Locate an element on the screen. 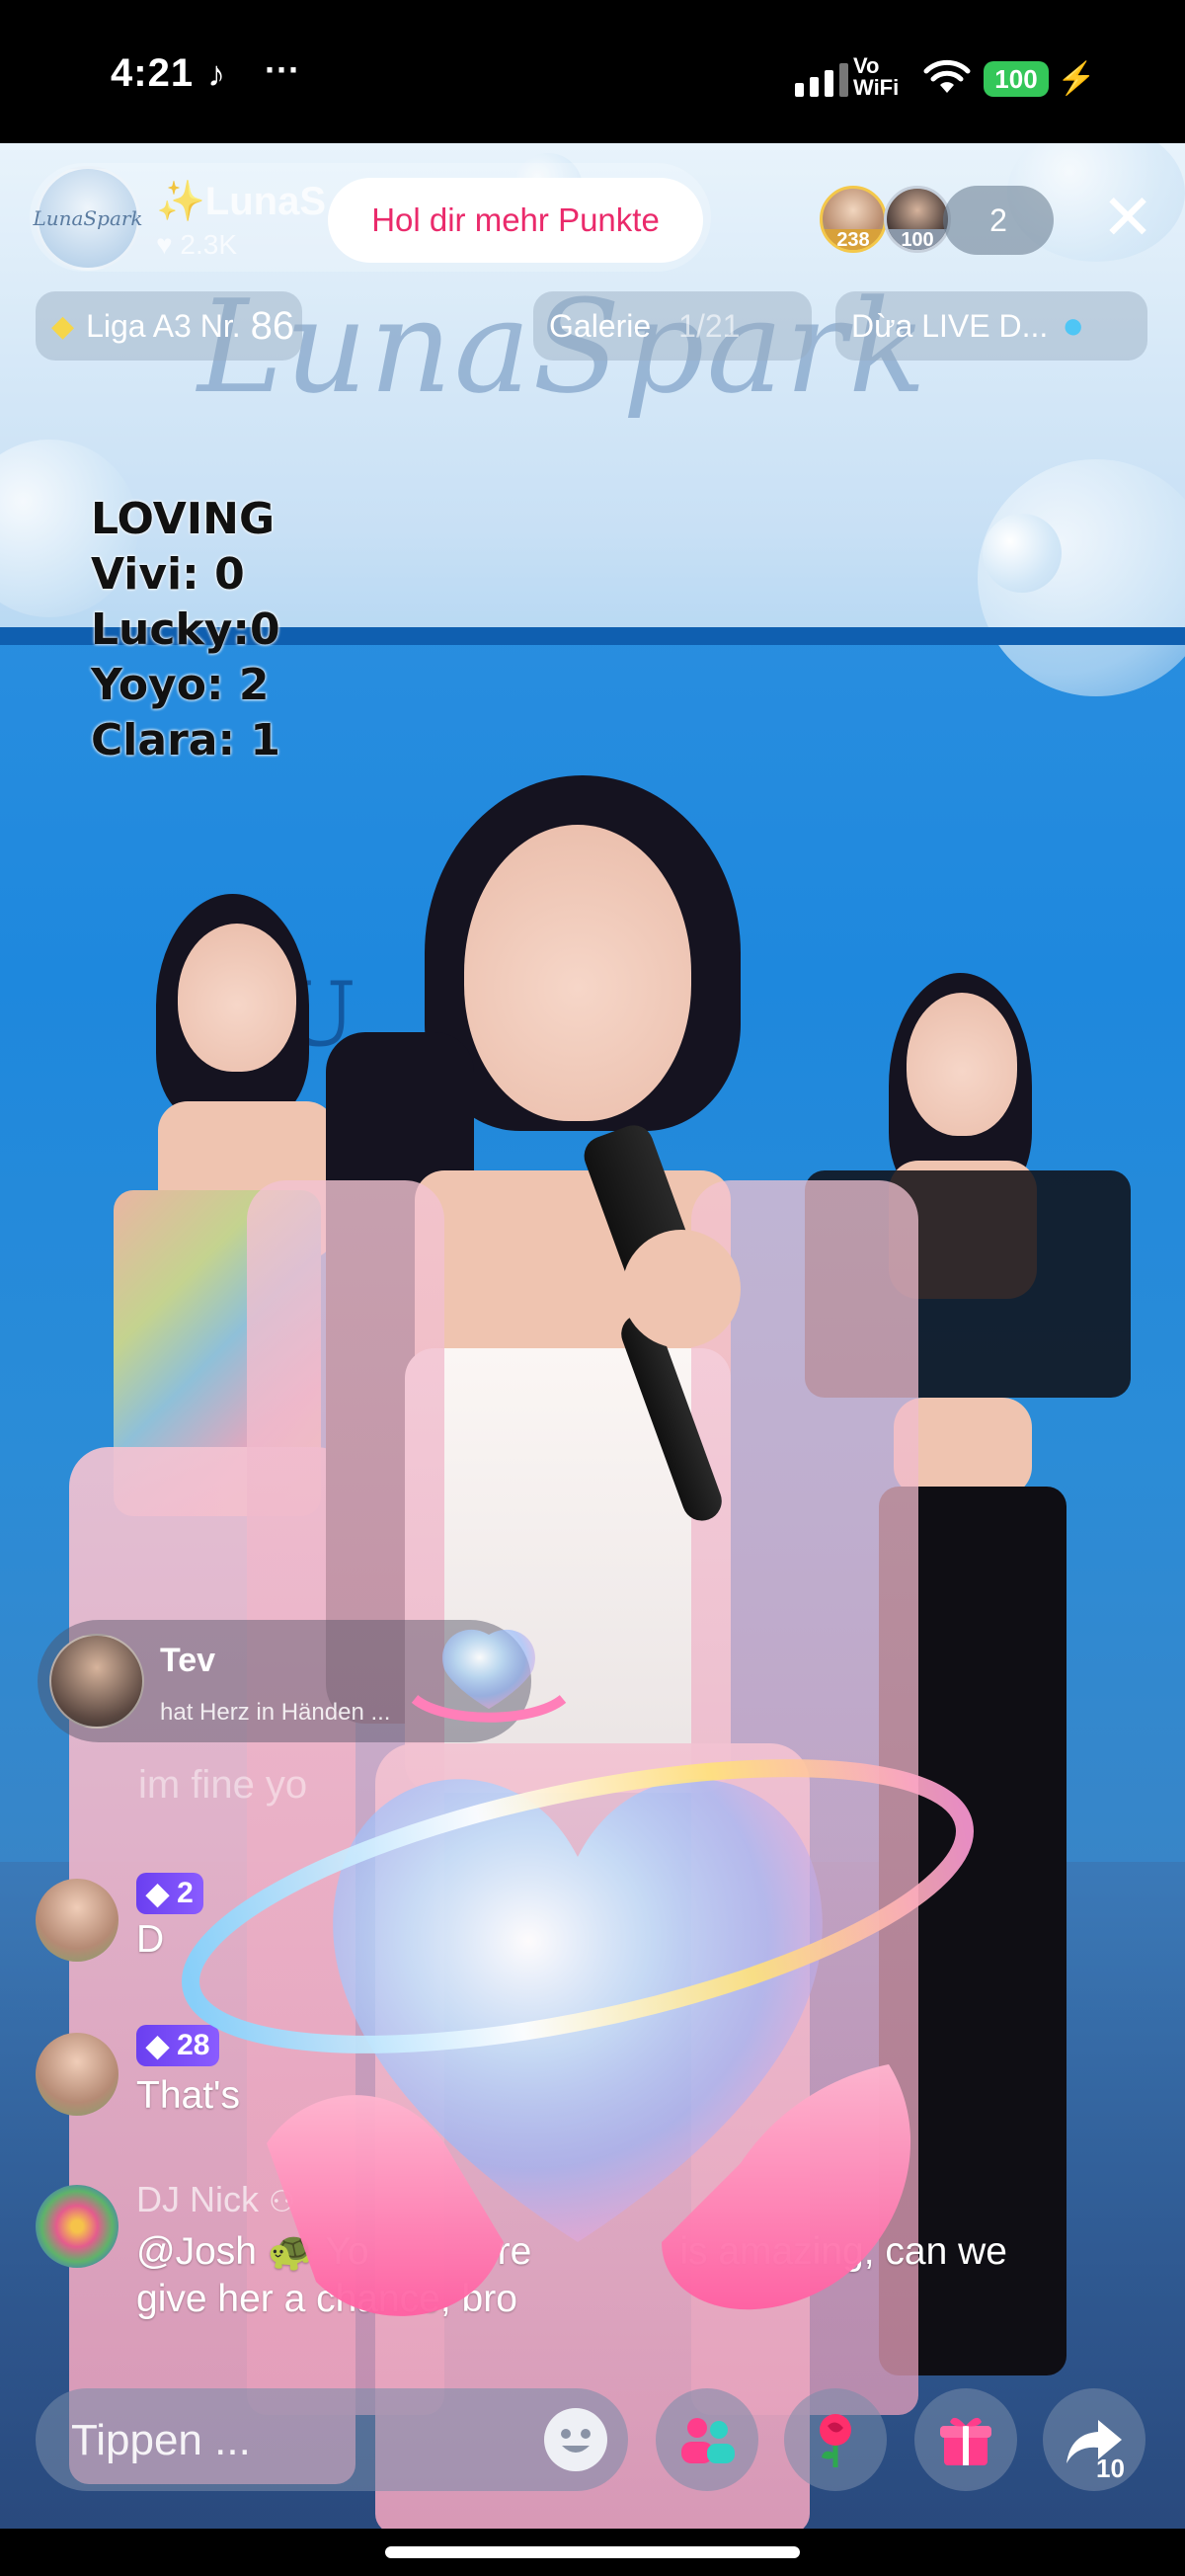 This screenshot has width=1185, height=2576. scoreboard-row: Yoyo: 2 is located at coordinates (181, 685).